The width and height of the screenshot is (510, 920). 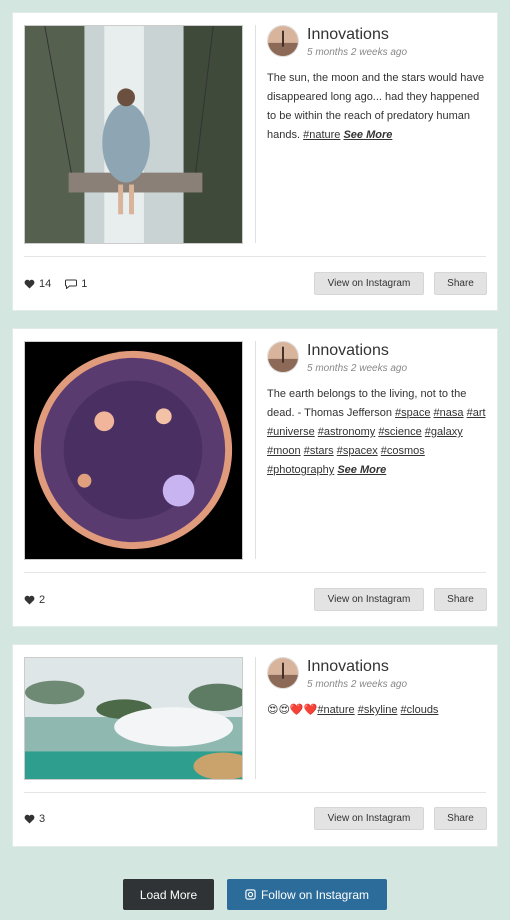 I want to click on load-more-button: Load More, so click(x=168, y=894).